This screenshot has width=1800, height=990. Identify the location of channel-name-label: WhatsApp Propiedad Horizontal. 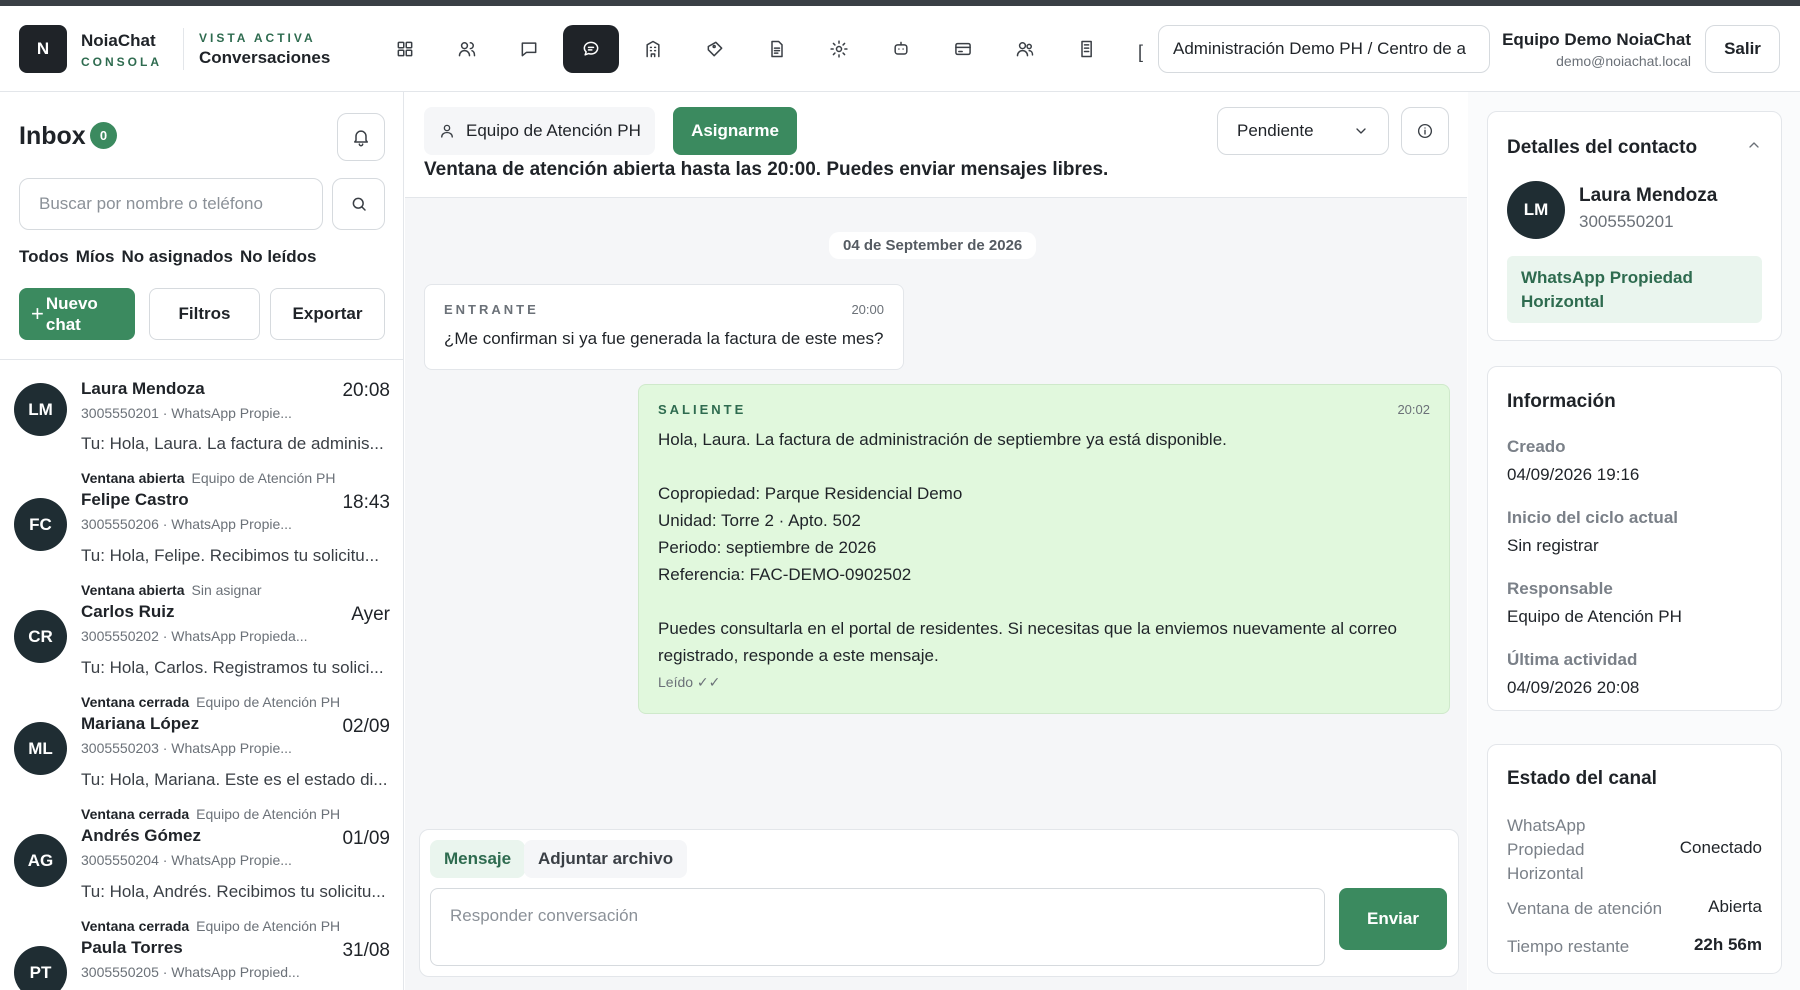
(1546, 849).